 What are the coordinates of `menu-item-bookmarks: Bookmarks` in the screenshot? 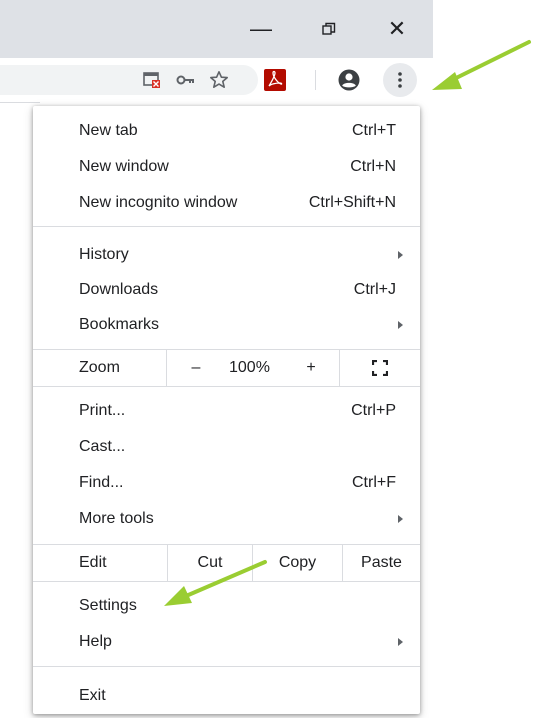 It's located at (226, 325).